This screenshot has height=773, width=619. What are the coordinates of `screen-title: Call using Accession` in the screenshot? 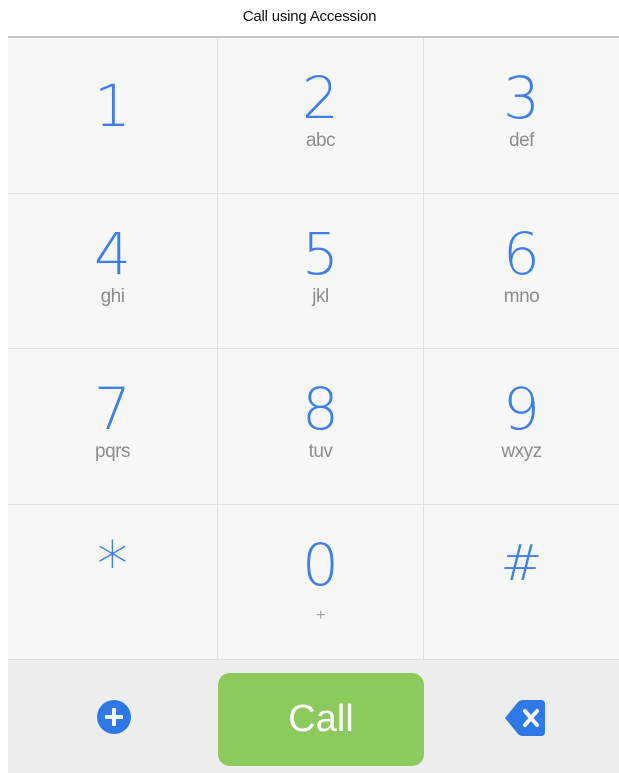 It's located at (309, 16).